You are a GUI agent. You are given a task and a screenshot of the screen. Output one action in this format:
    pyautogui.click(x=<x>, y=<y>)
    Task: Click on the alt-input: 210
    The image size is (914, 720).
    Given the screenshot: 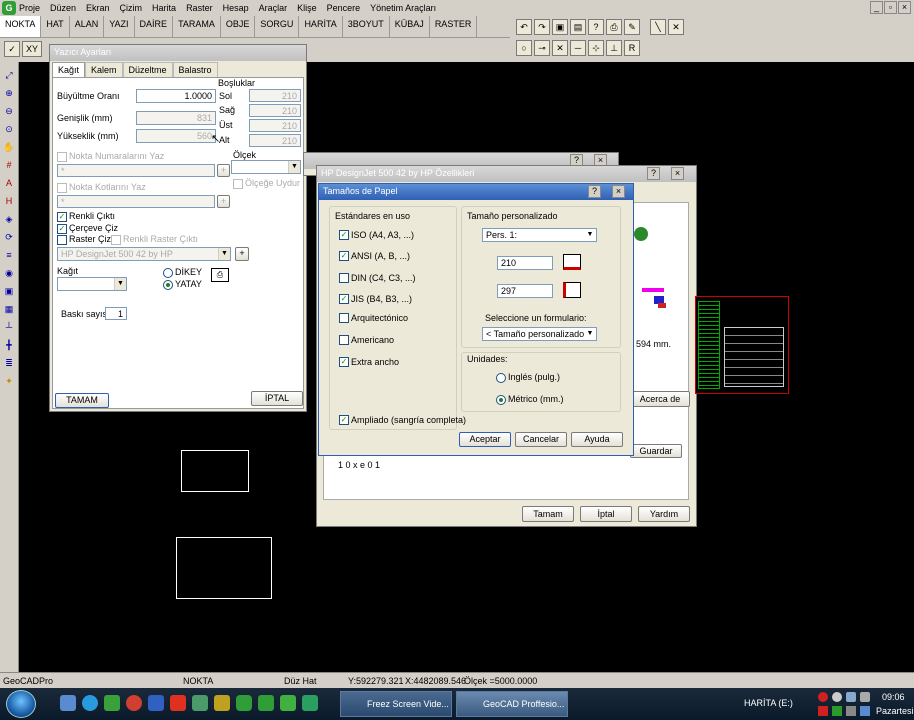 What is the action you would take?
    pyautogui.click(x=275, y=140)
    